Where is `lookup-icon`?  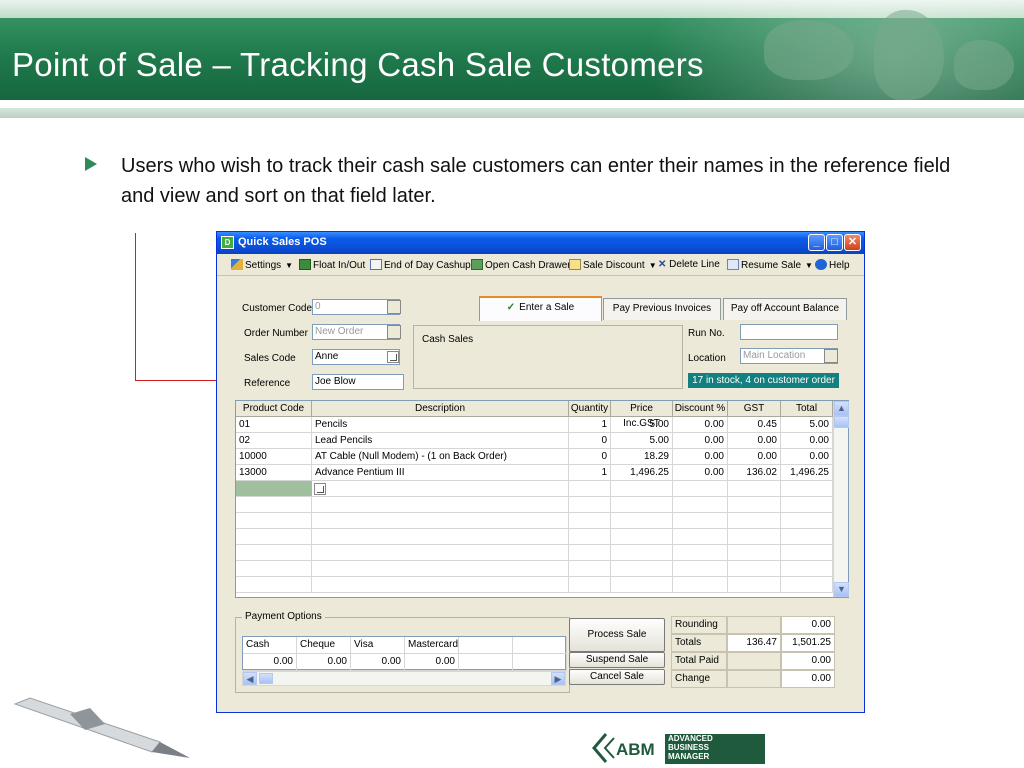
lookup-icon is located at coordinates (393, 357).